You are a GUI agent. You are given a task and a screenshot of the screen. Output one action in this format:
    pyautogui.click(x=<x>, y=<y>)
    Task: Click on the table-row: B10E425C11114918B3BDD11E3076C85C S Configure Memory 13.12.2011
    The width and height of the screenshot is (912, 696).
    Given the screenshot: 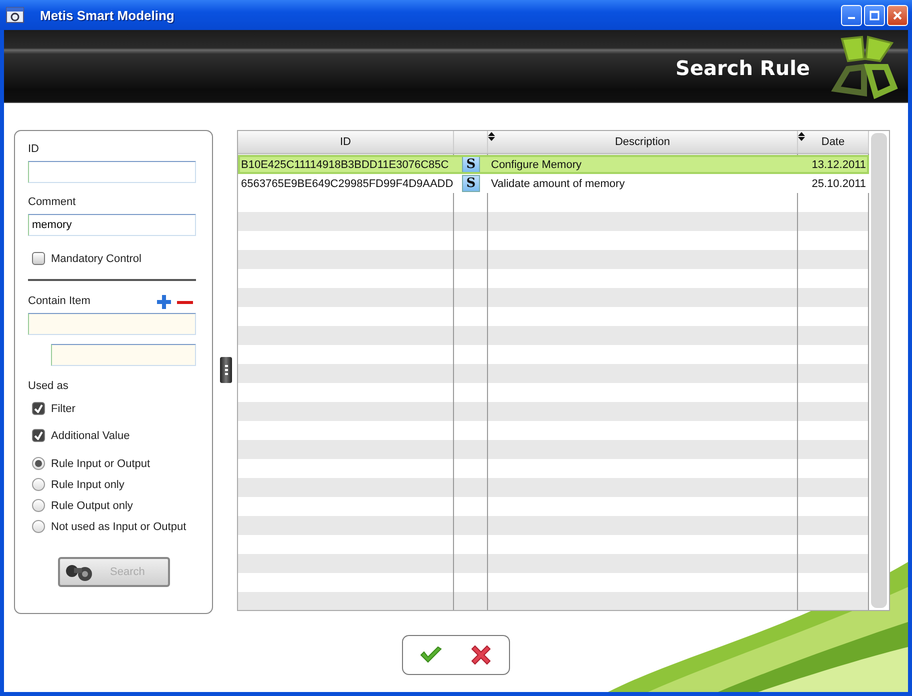 What is the action you would take?
    pyautogui.click(x=553, y=164)
    